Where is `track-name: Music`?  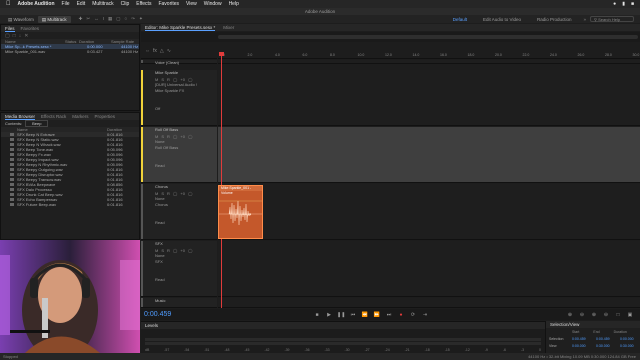
track-name: Music is located at coordinates (179, 301).